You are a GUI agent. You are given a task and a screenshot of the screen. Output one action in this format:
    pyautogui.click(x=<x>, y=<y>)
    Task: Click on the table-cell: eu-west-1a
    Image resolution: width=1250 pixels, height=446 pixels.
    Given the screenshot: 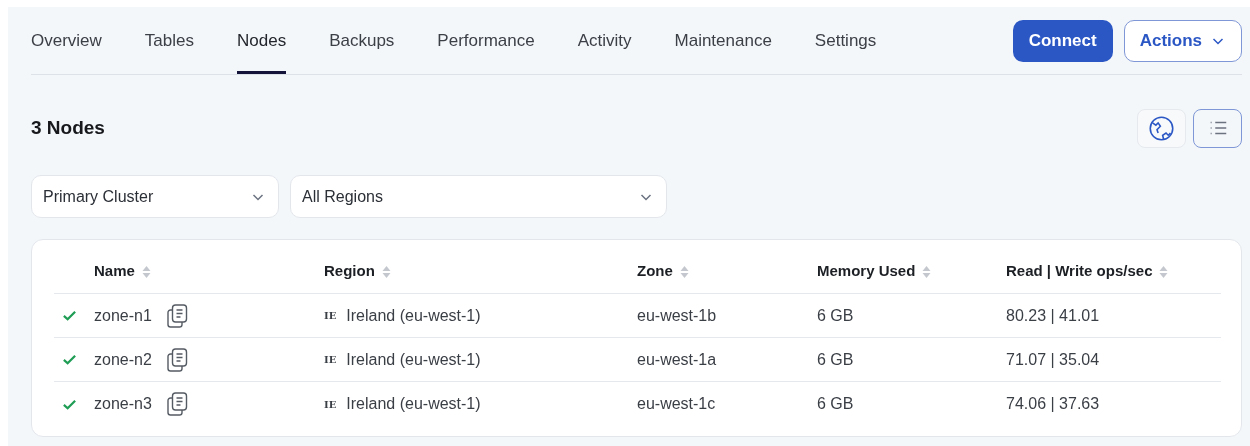 What is the action you would take?
    pyautogui.click(x=677, y=359)
    